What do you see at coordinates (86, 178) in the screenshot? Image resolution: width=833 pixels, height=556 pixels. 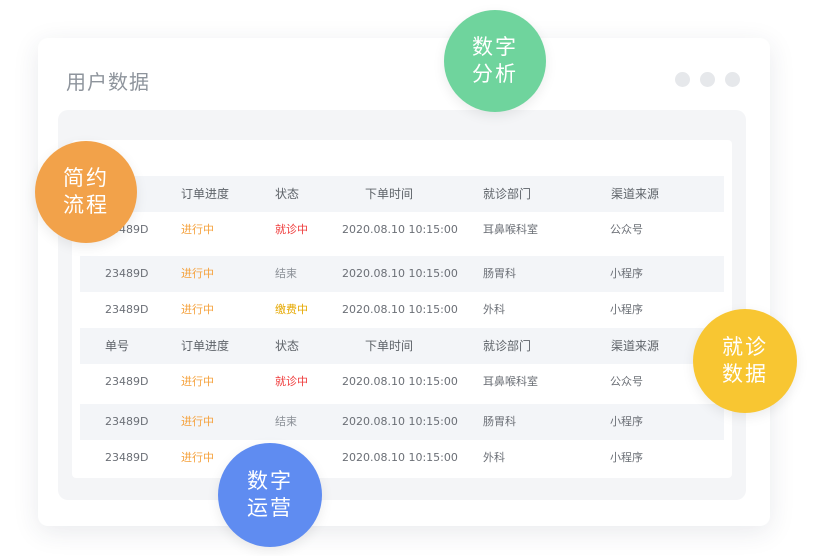 I see `bubble-line-1: 简约` at bounding box center [86, 178].